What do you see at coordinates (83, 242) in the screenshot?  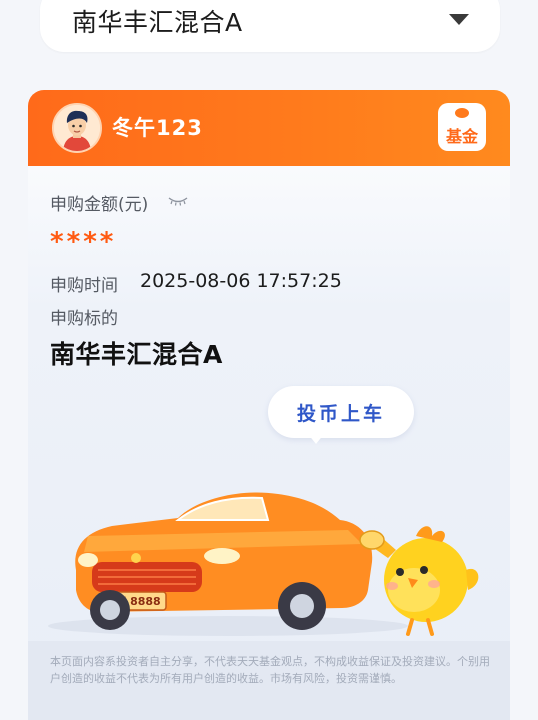 I see `purchase-amount-value: ****` at bounding box center [83, 242].